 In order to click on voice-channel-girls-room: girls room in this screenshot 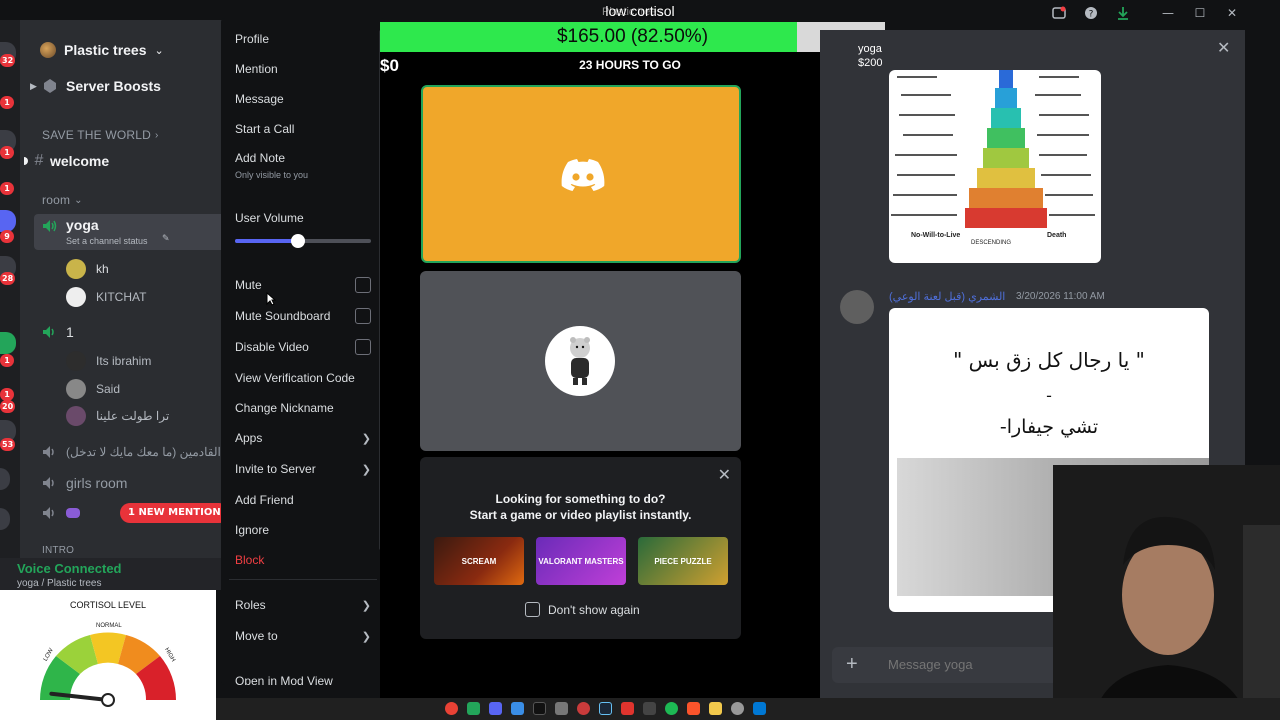, I will do `click(125, 483)`.